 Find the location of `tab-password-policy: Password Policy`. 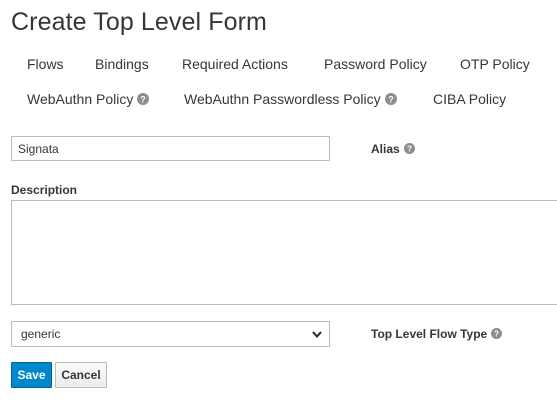

tab-password-policy: Password Policy is located at coordinates (375, 64).